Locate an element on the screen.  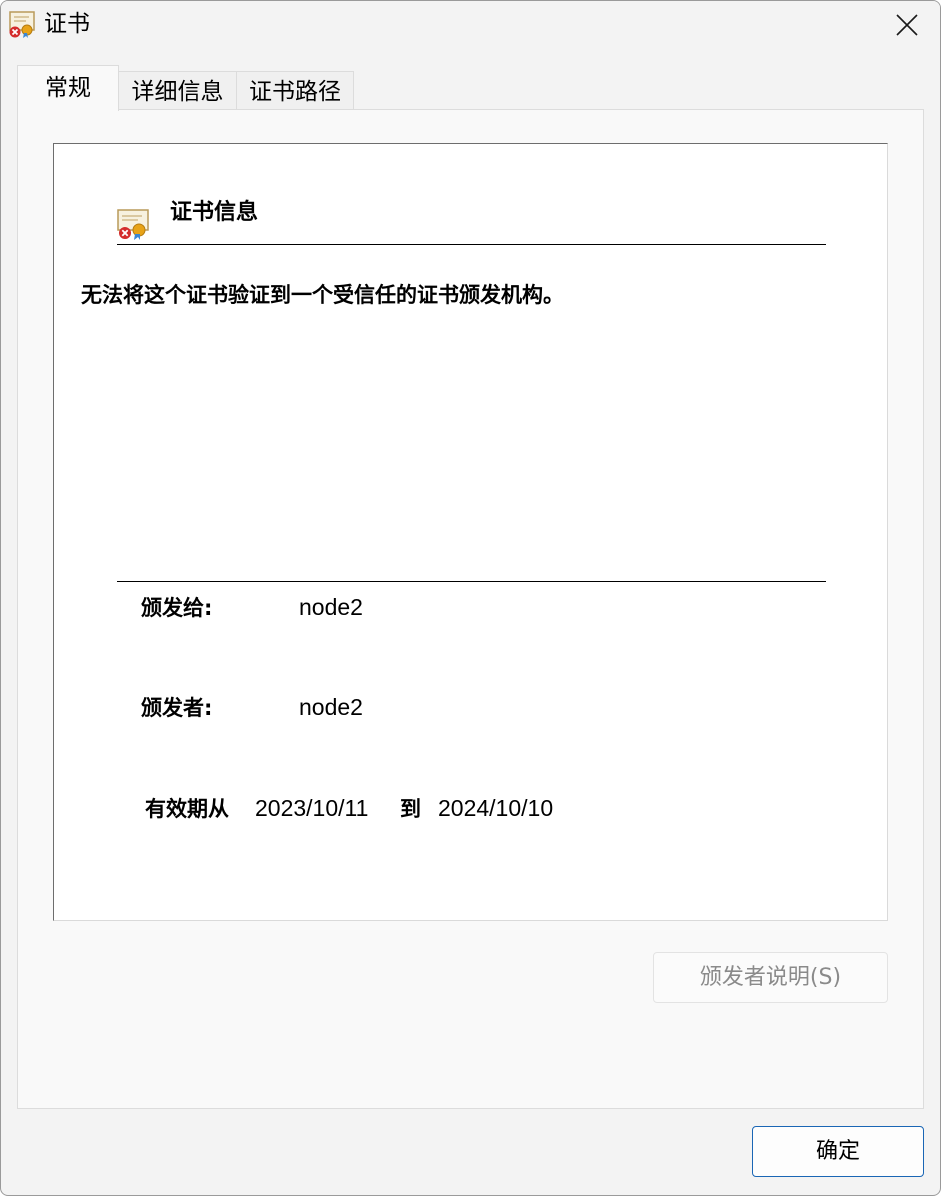
window-title: 证书 is located at coordinates (67, 24).